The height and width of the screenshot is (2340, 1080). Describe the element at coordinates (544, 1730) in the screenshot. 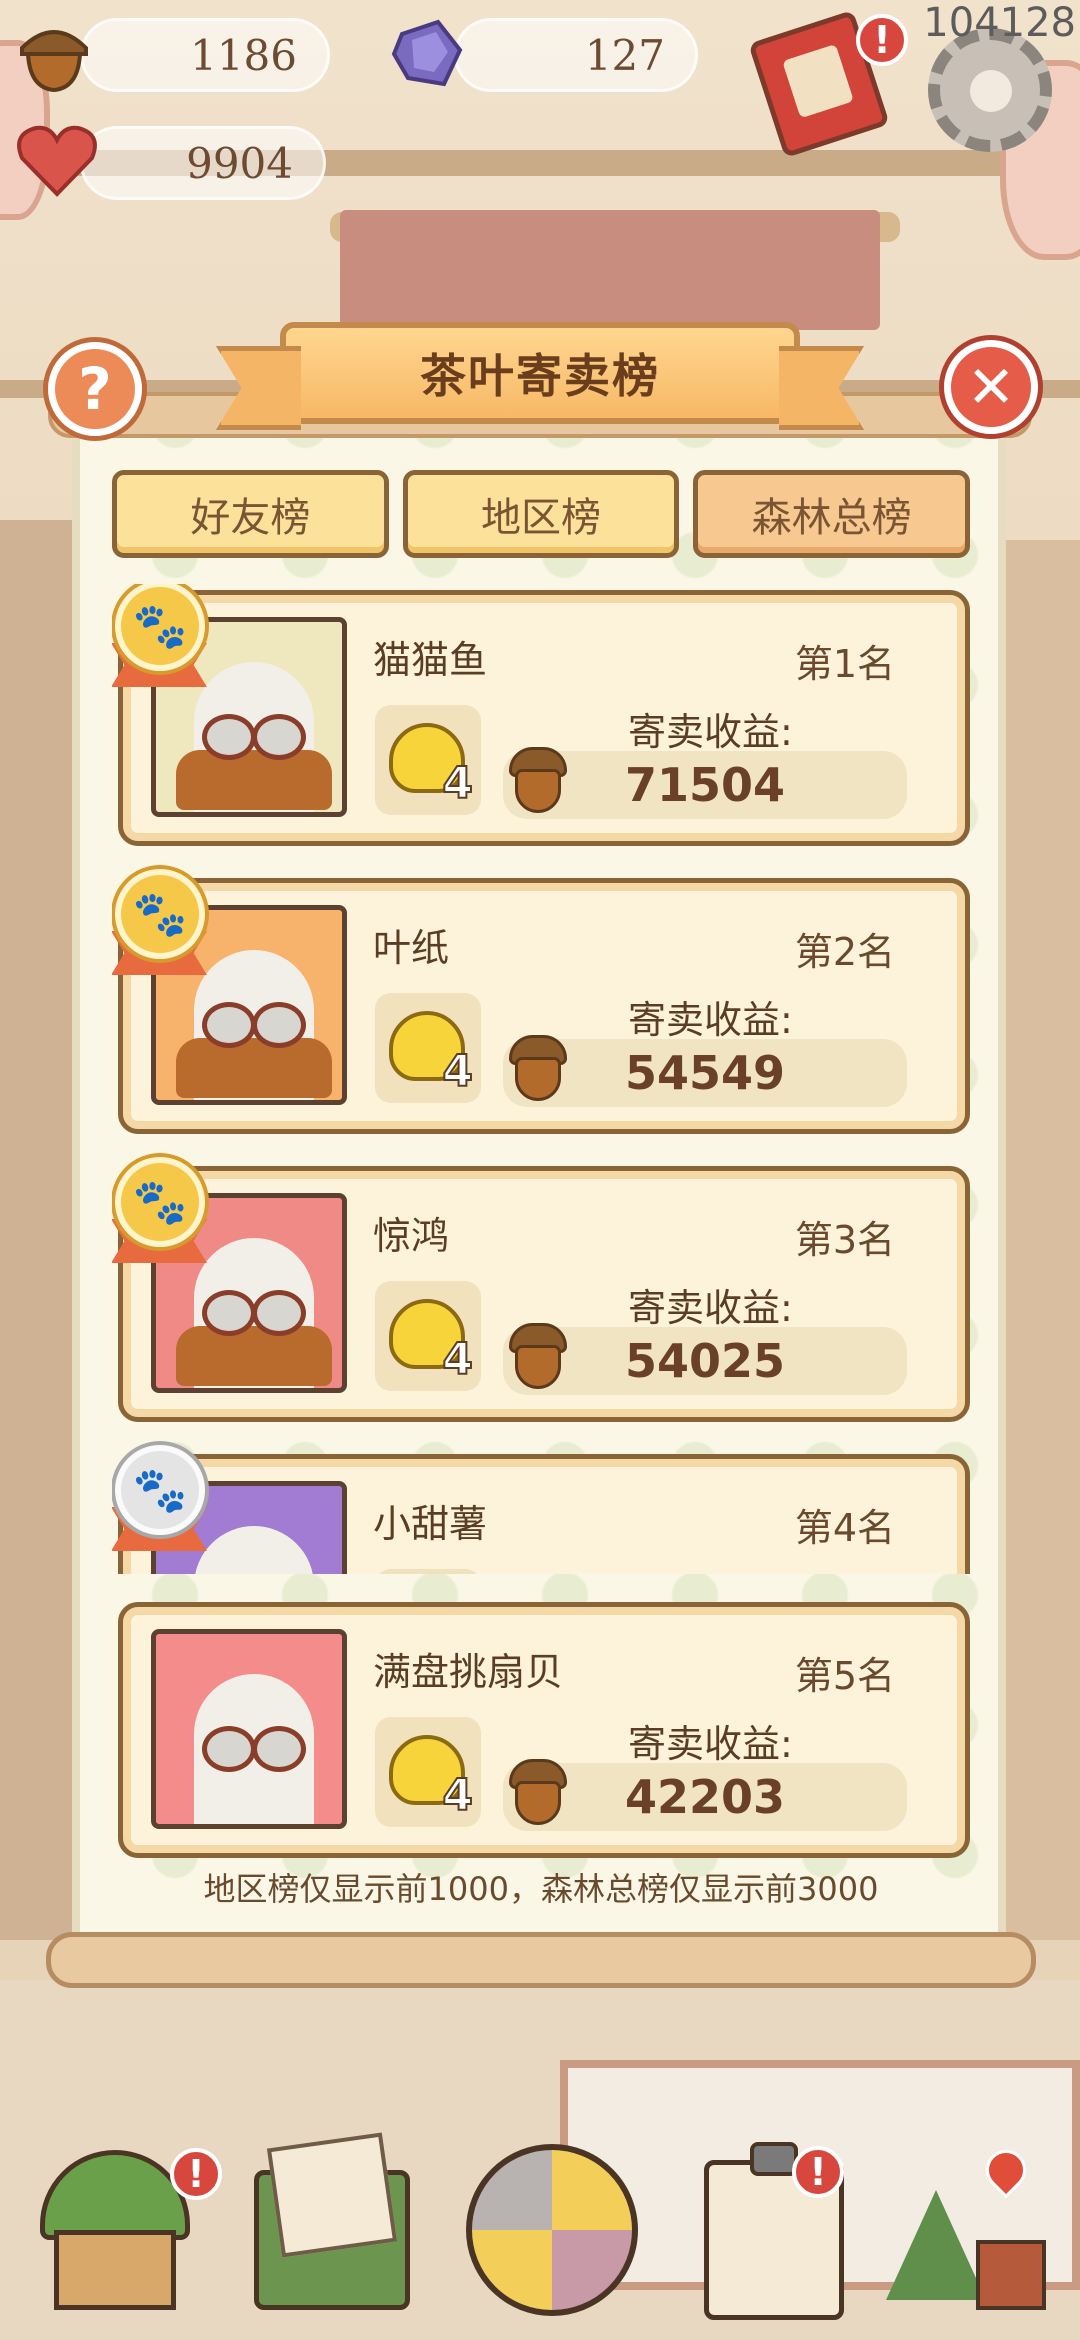

I see `ranking-row: 满盘挑扇贝 第5名 4 寄卖收益: 42203` at that location.